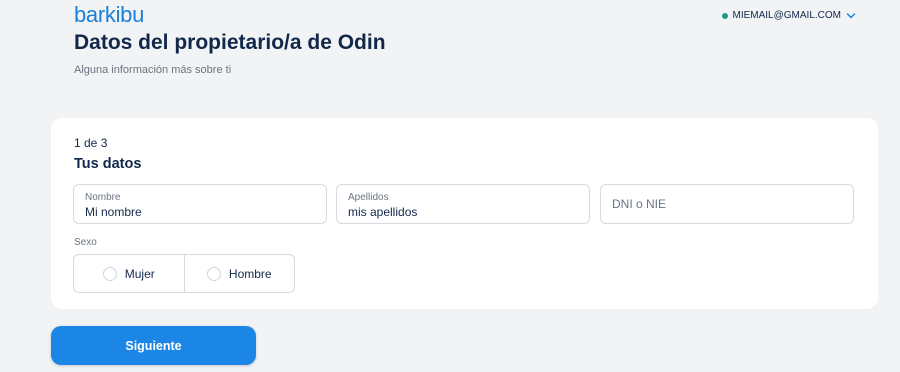 The image size is (900, 372). What do you see at coordinates (85, 242) in the screenshot?
I see `sexo-label: Sexo` at bounding box center [85, 242].